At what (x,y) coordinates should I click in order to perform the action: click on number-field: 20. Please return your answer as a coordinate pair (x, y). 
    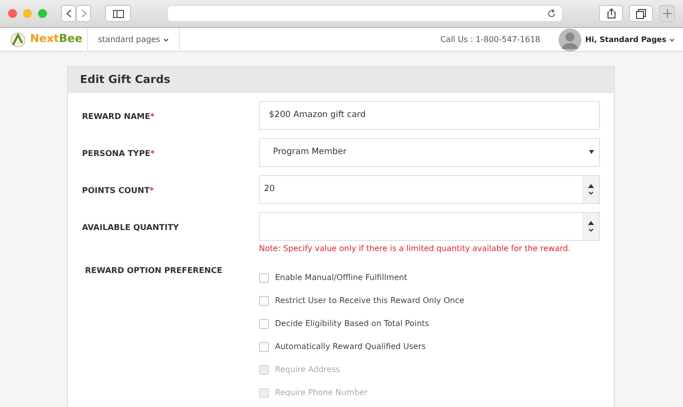
    Looking at the image, I should click on (429, 189).